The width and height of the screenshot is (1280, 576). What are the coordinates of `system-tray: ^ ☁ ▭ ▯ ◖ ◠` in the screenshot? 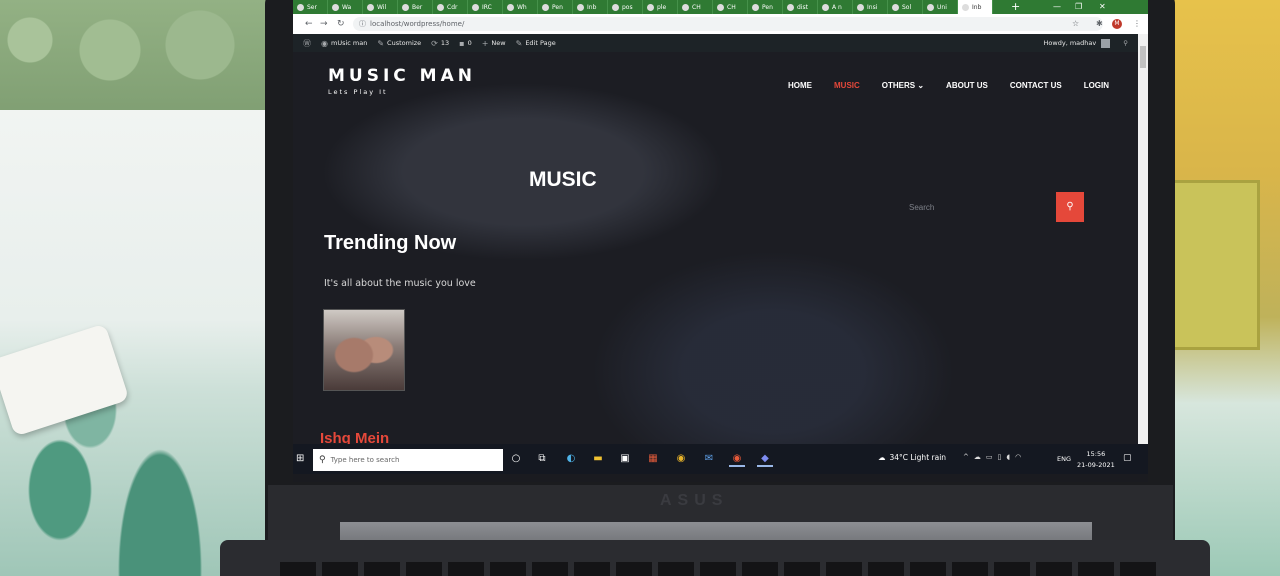 It's located at (992, 457).